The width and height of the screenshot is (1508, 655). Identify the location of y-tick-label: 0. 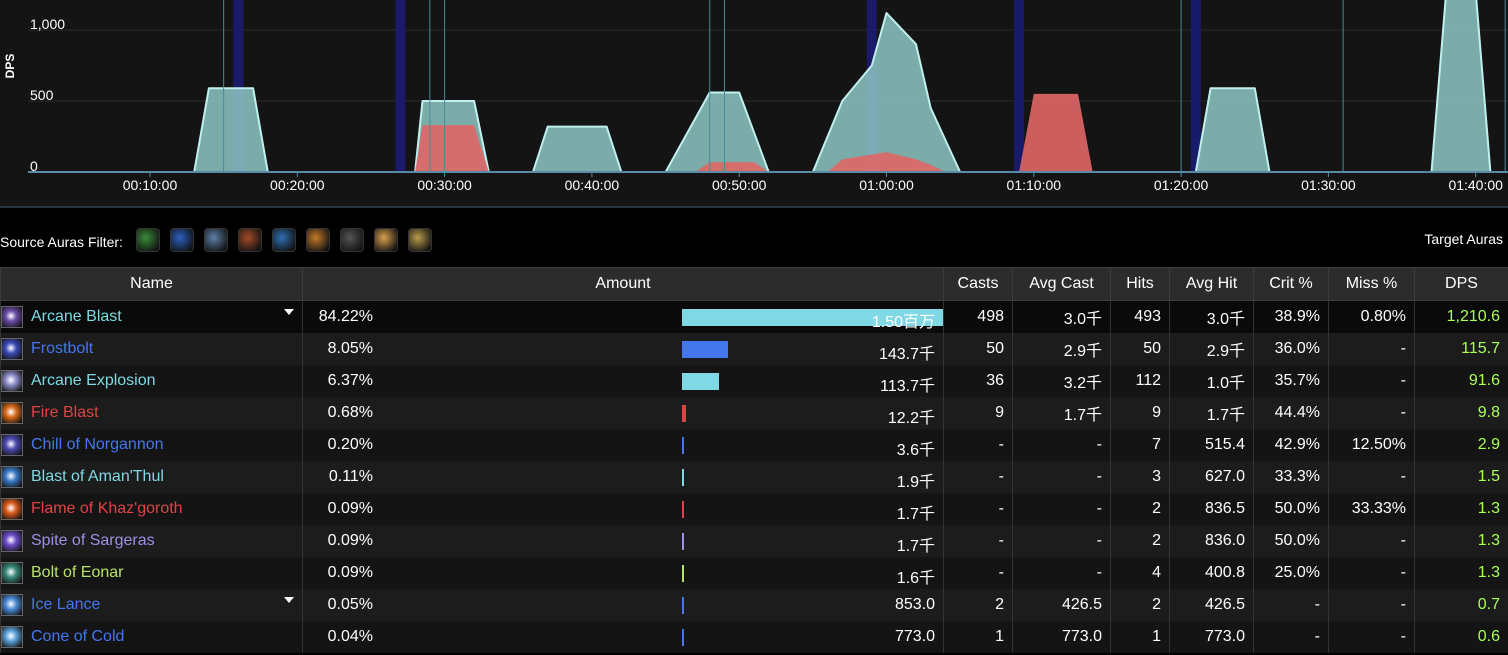
(34, 166).